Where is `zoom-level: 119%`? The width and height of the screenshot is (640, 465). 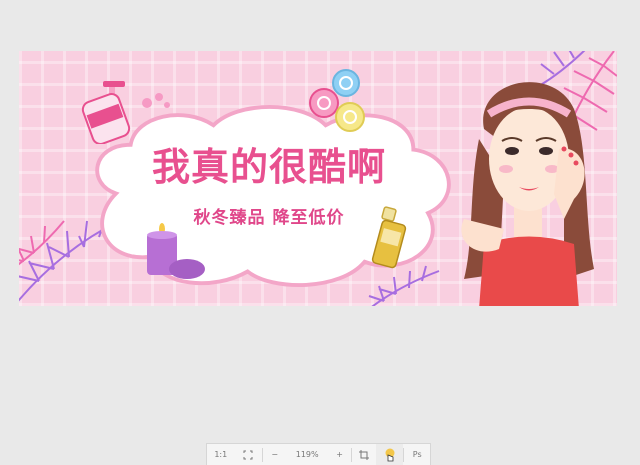 zoom-level: 119% is located at coordinates (307, 454).